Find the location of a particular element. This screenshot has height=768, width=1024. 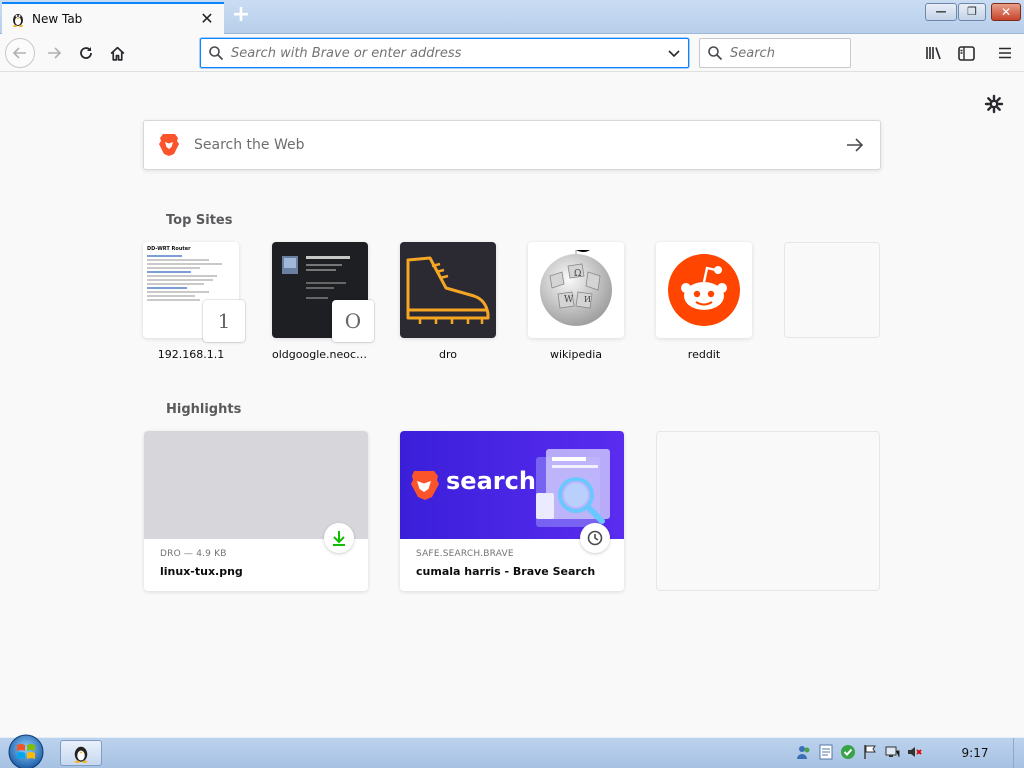

library-button is located at coordinates (934, 53).